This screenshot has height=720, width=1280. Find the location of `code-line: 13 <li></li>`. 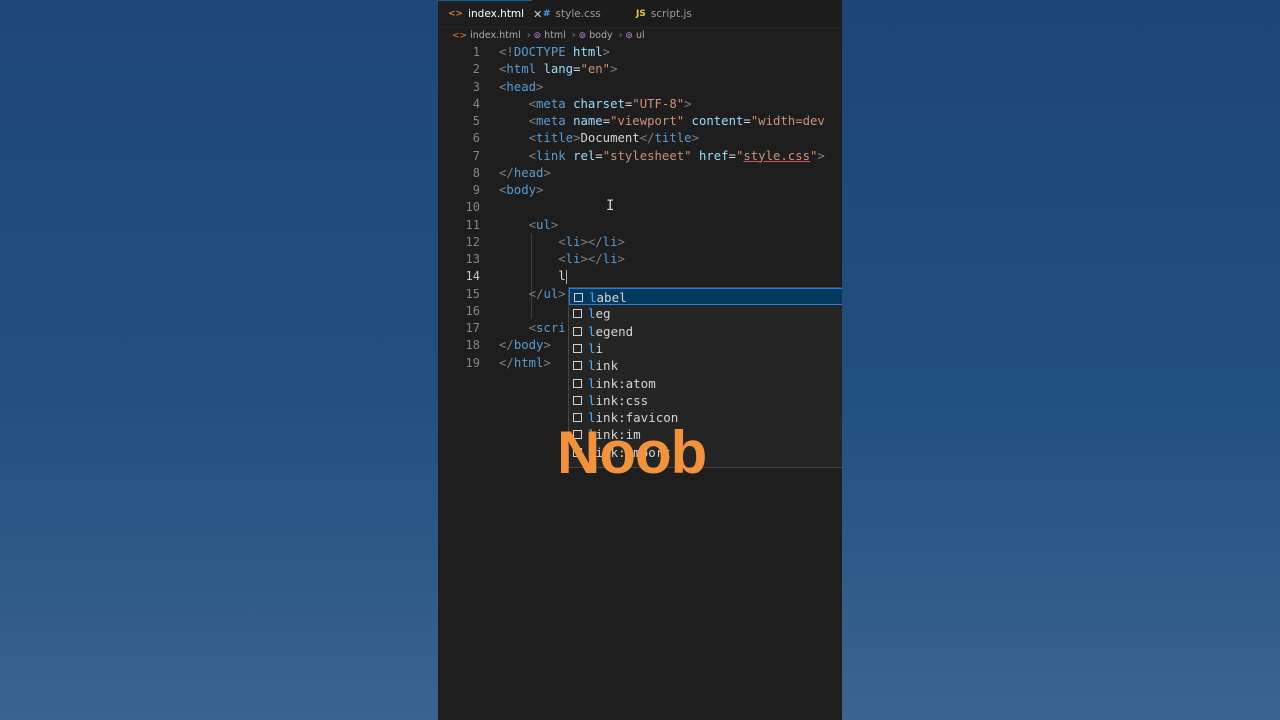

code-line: 13 <li></li> is located at coordinates (640, 259).